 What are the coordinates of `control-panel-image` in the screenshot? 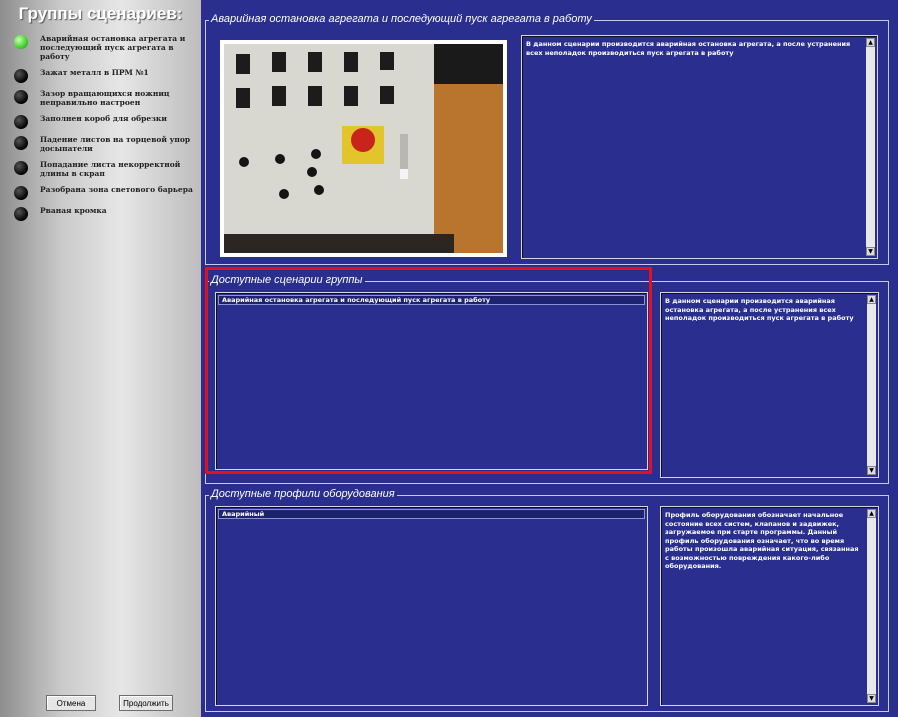 It's located at (363, 148).